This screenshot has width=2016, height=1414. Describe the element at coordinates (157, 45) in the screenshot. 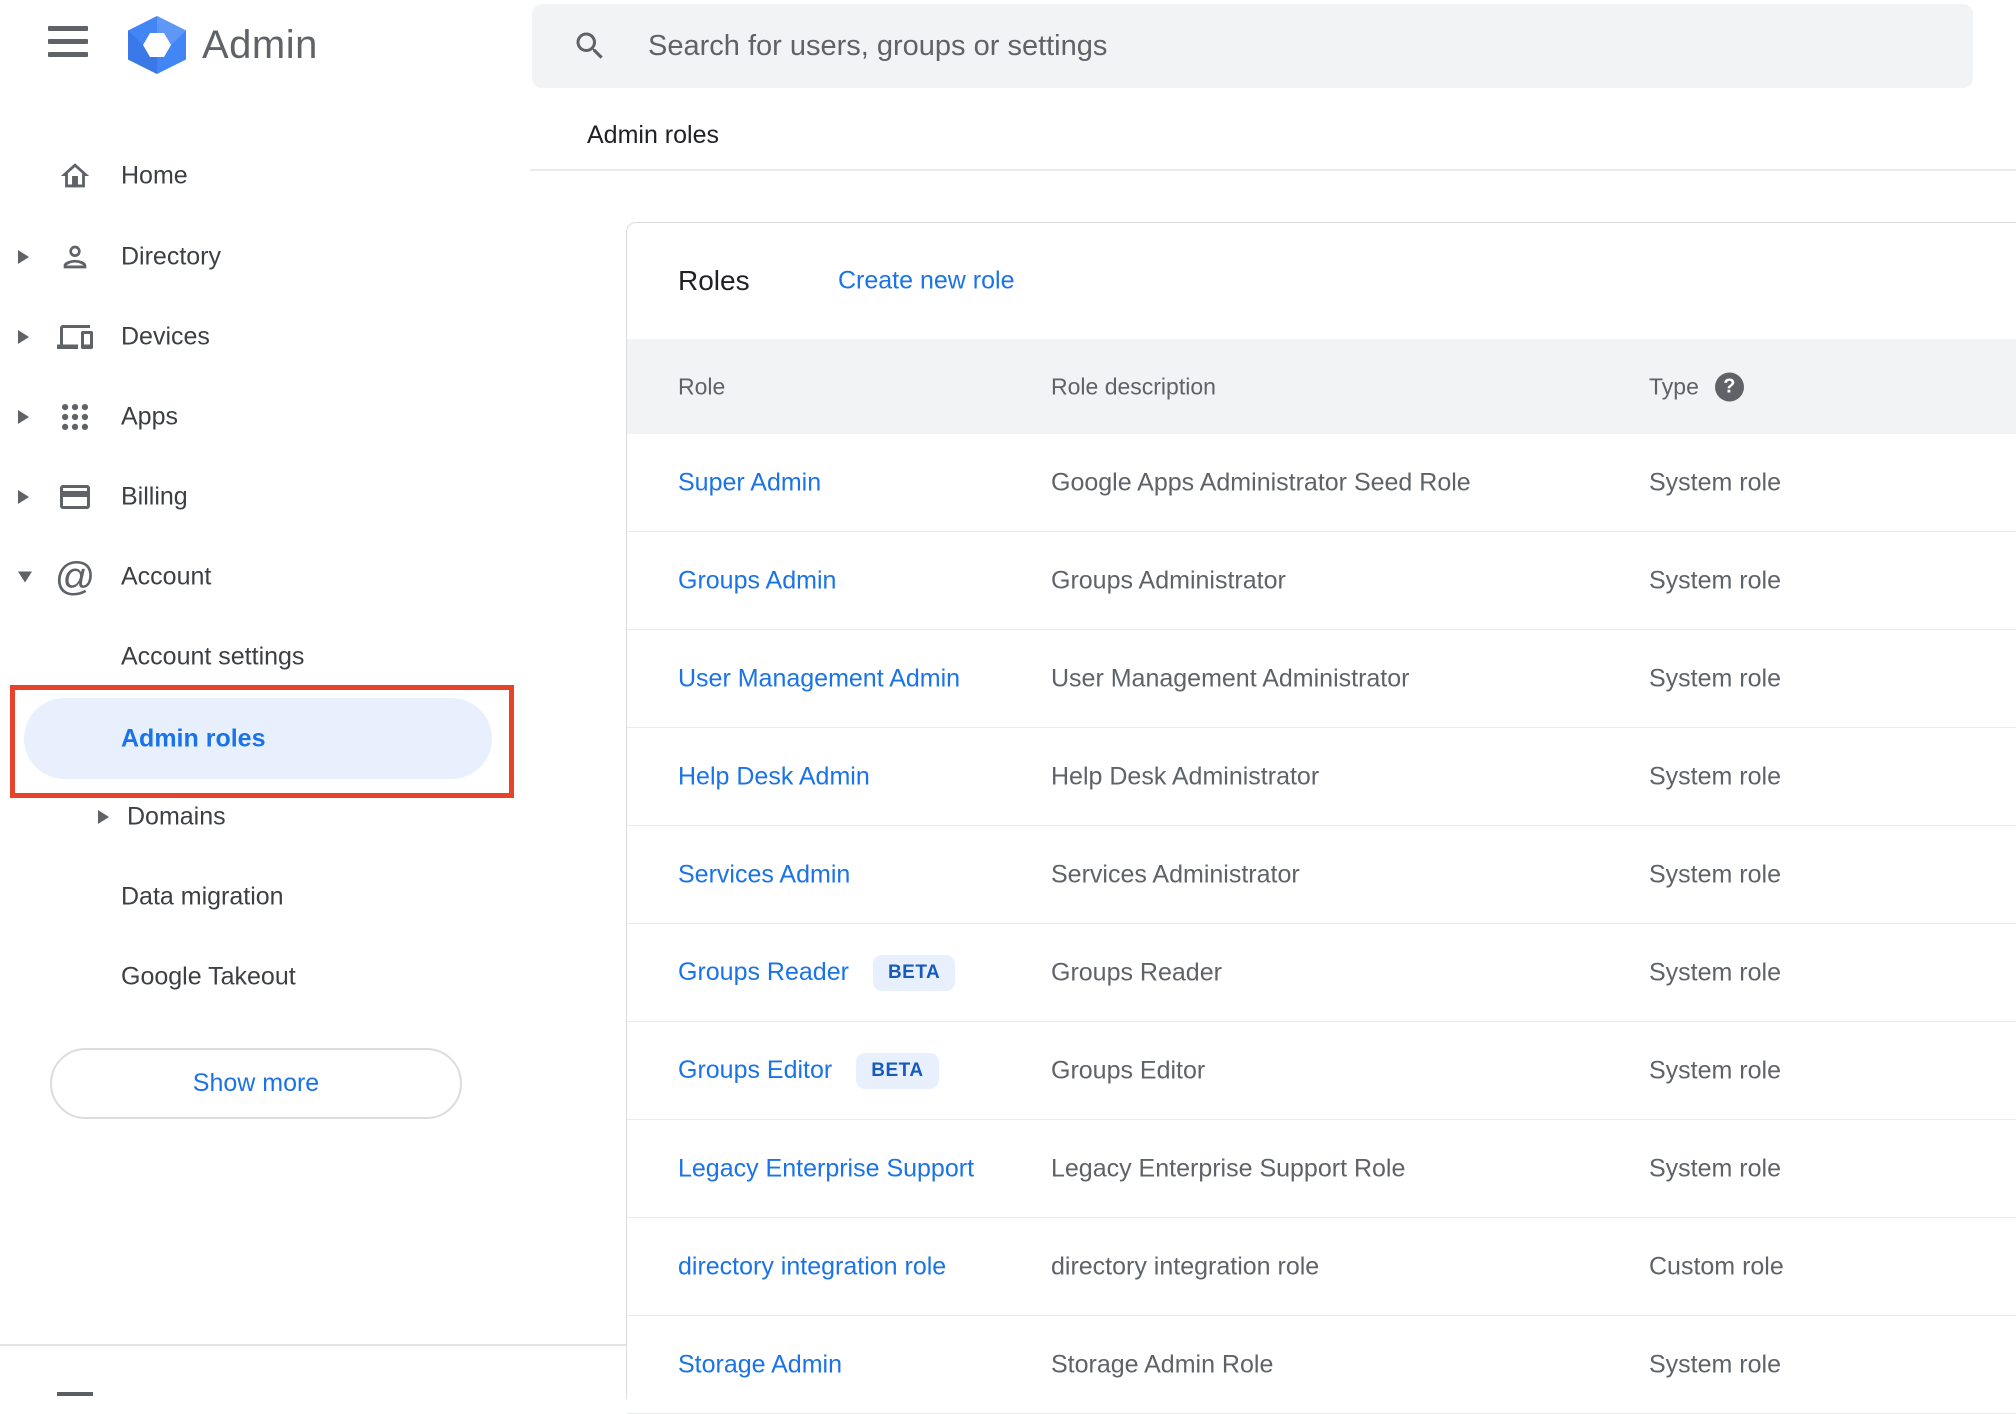

I see `admin-hexagon-logo-icon` at that location.